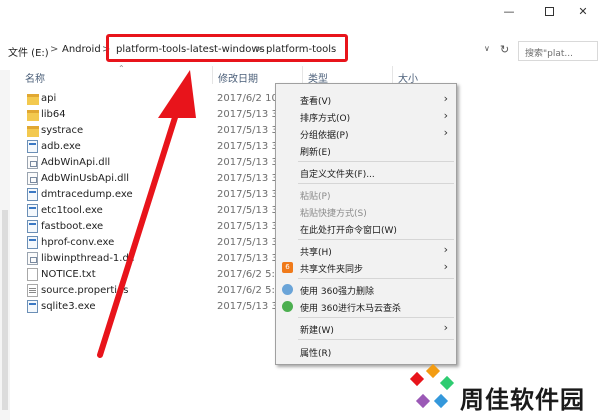  What do you see at coordinates (366, 150) in the screenshot?
I see `menu-item-refresh: 刷新(E)` at bounding box center [366, 150].